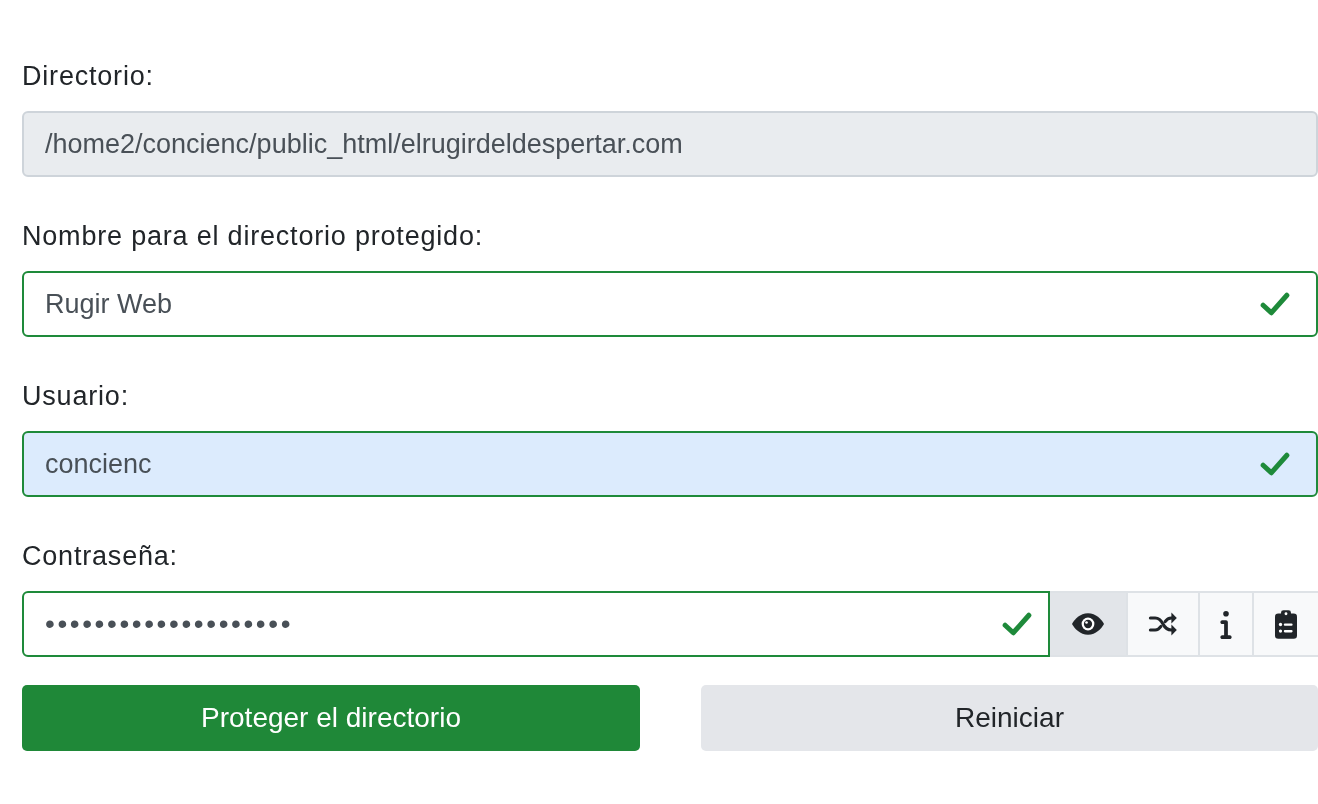 The image size is (1318, 804). I want to click on eye-button, so click(1088, 624).